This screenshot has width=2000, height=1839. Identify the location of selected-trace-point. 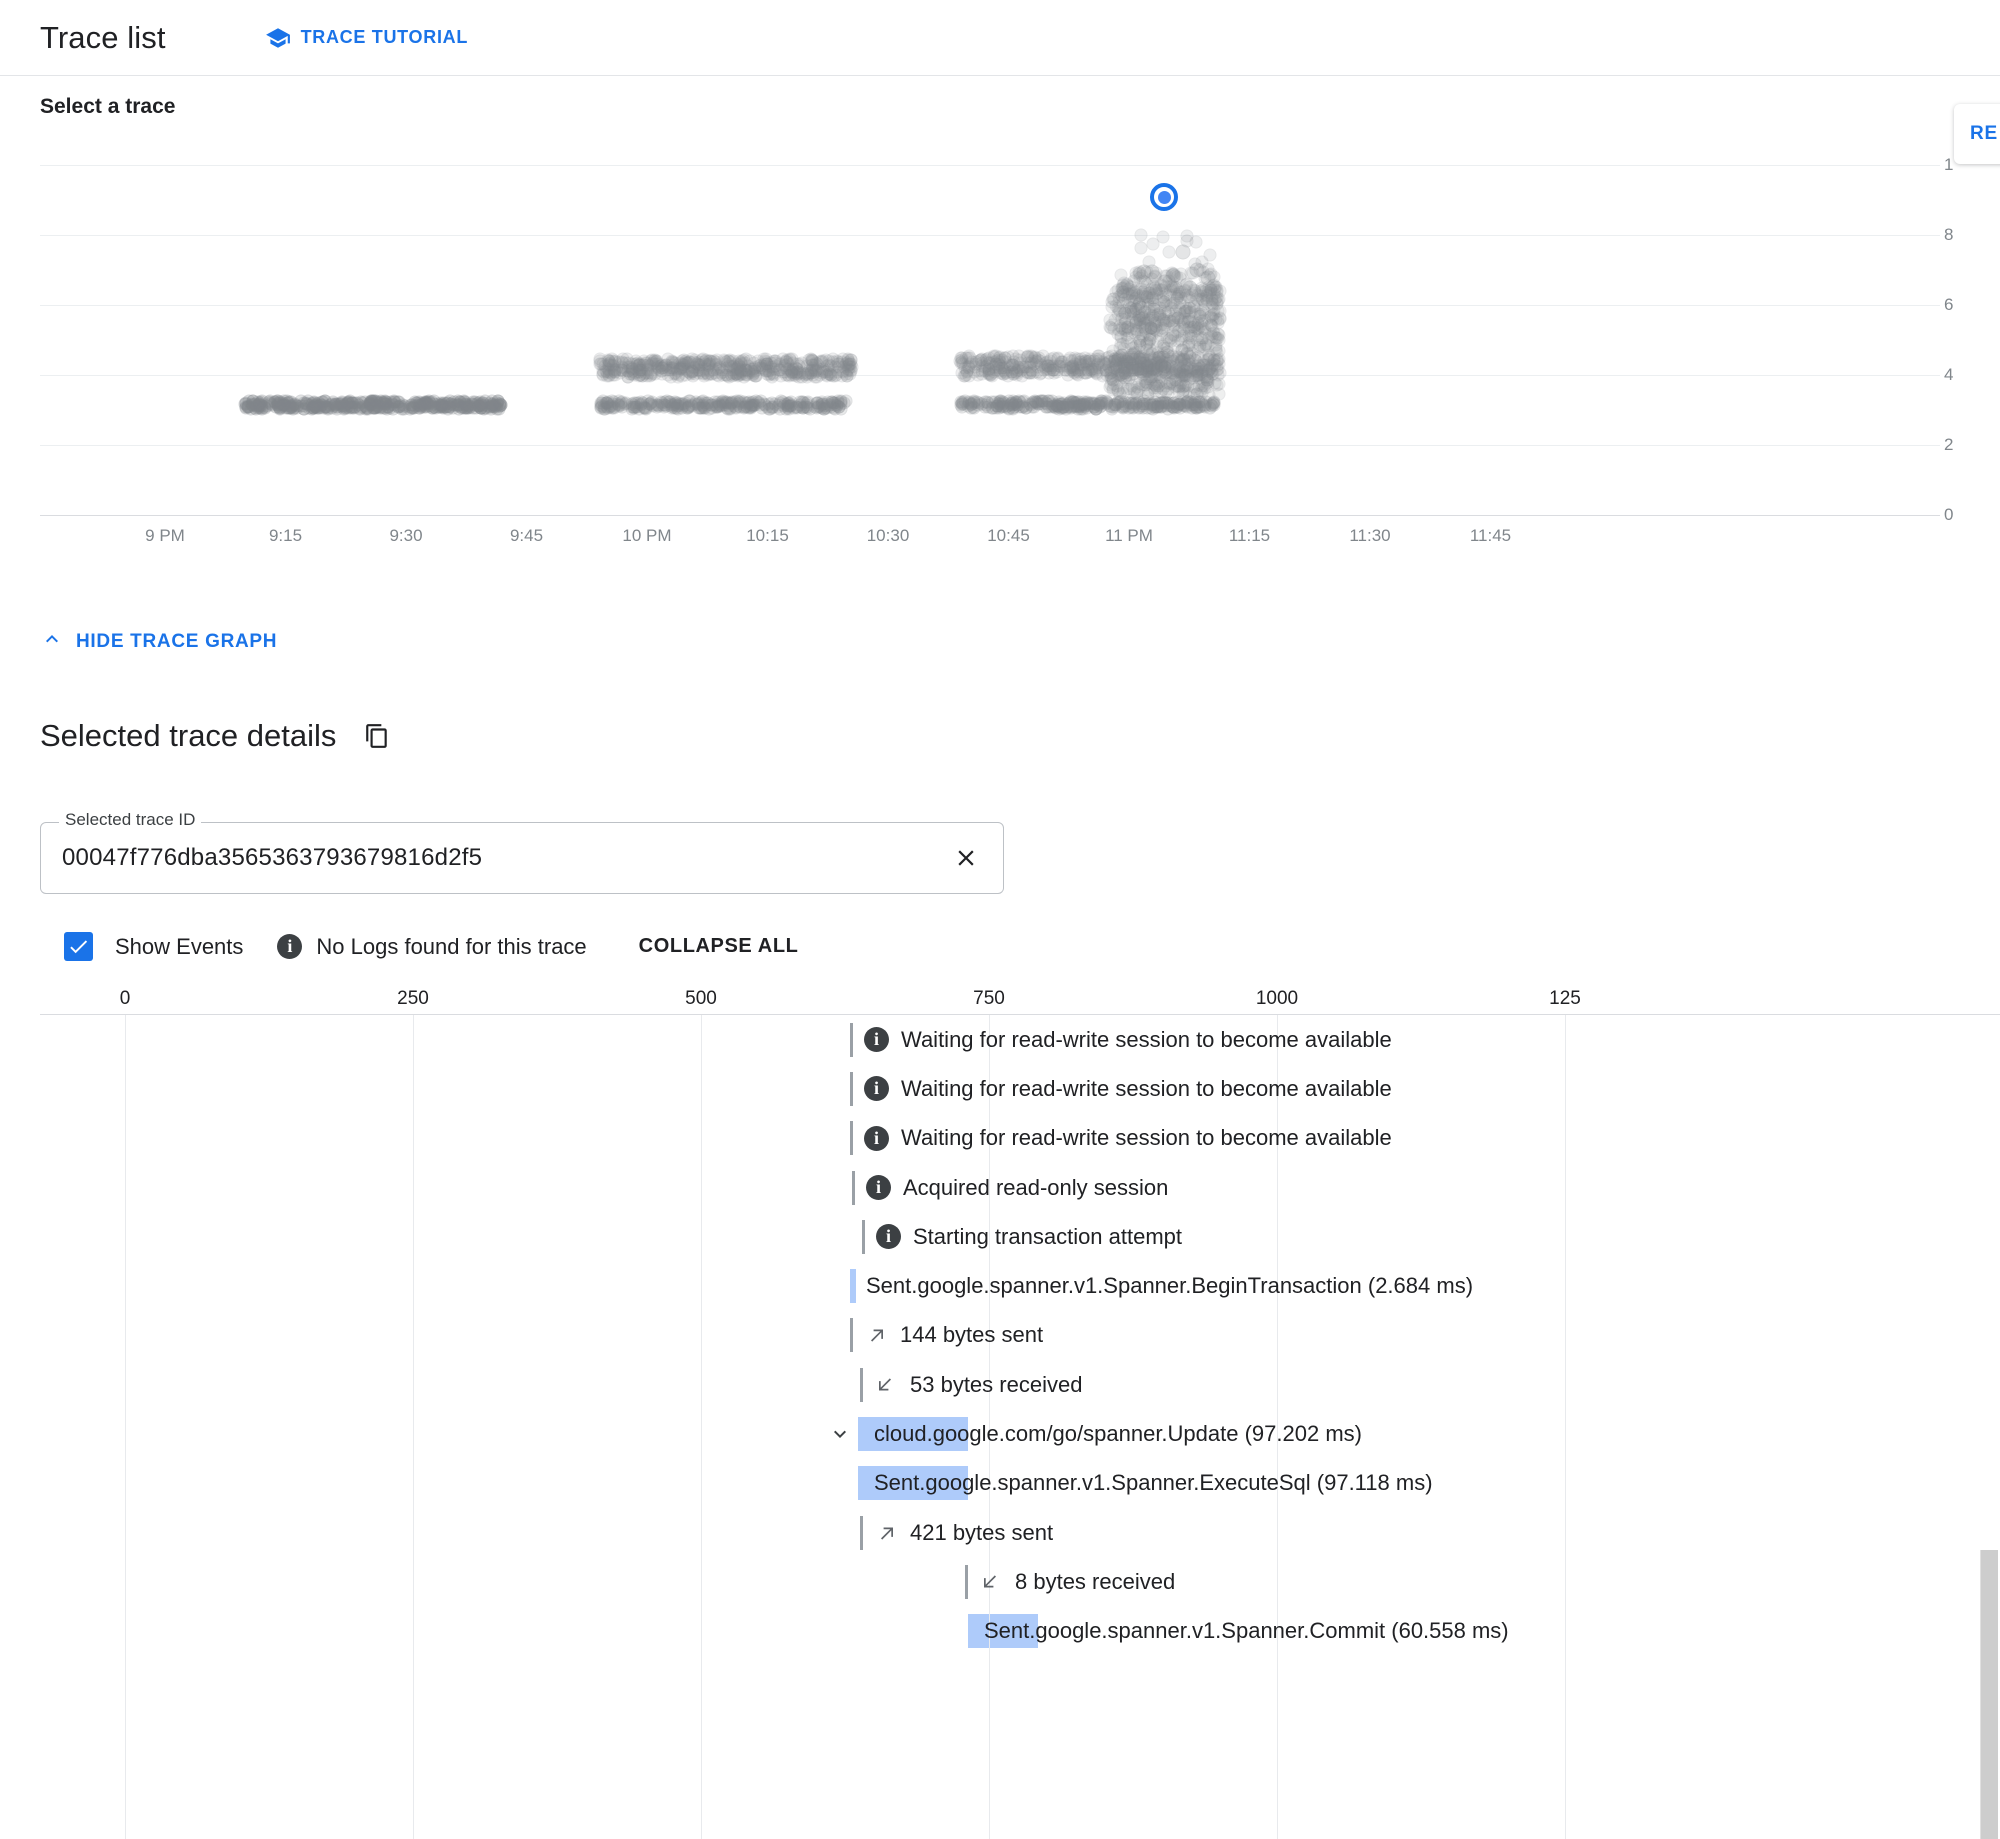
(1164, 197).